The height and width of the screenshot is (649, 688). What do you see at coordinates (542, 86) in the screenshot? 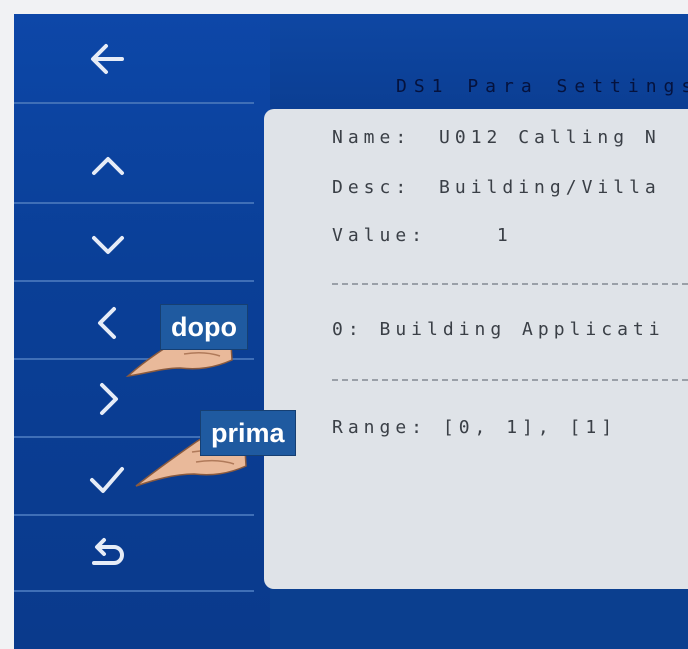
I see `page-title: DS1 Para Settings` at bounding box center [542, 86].